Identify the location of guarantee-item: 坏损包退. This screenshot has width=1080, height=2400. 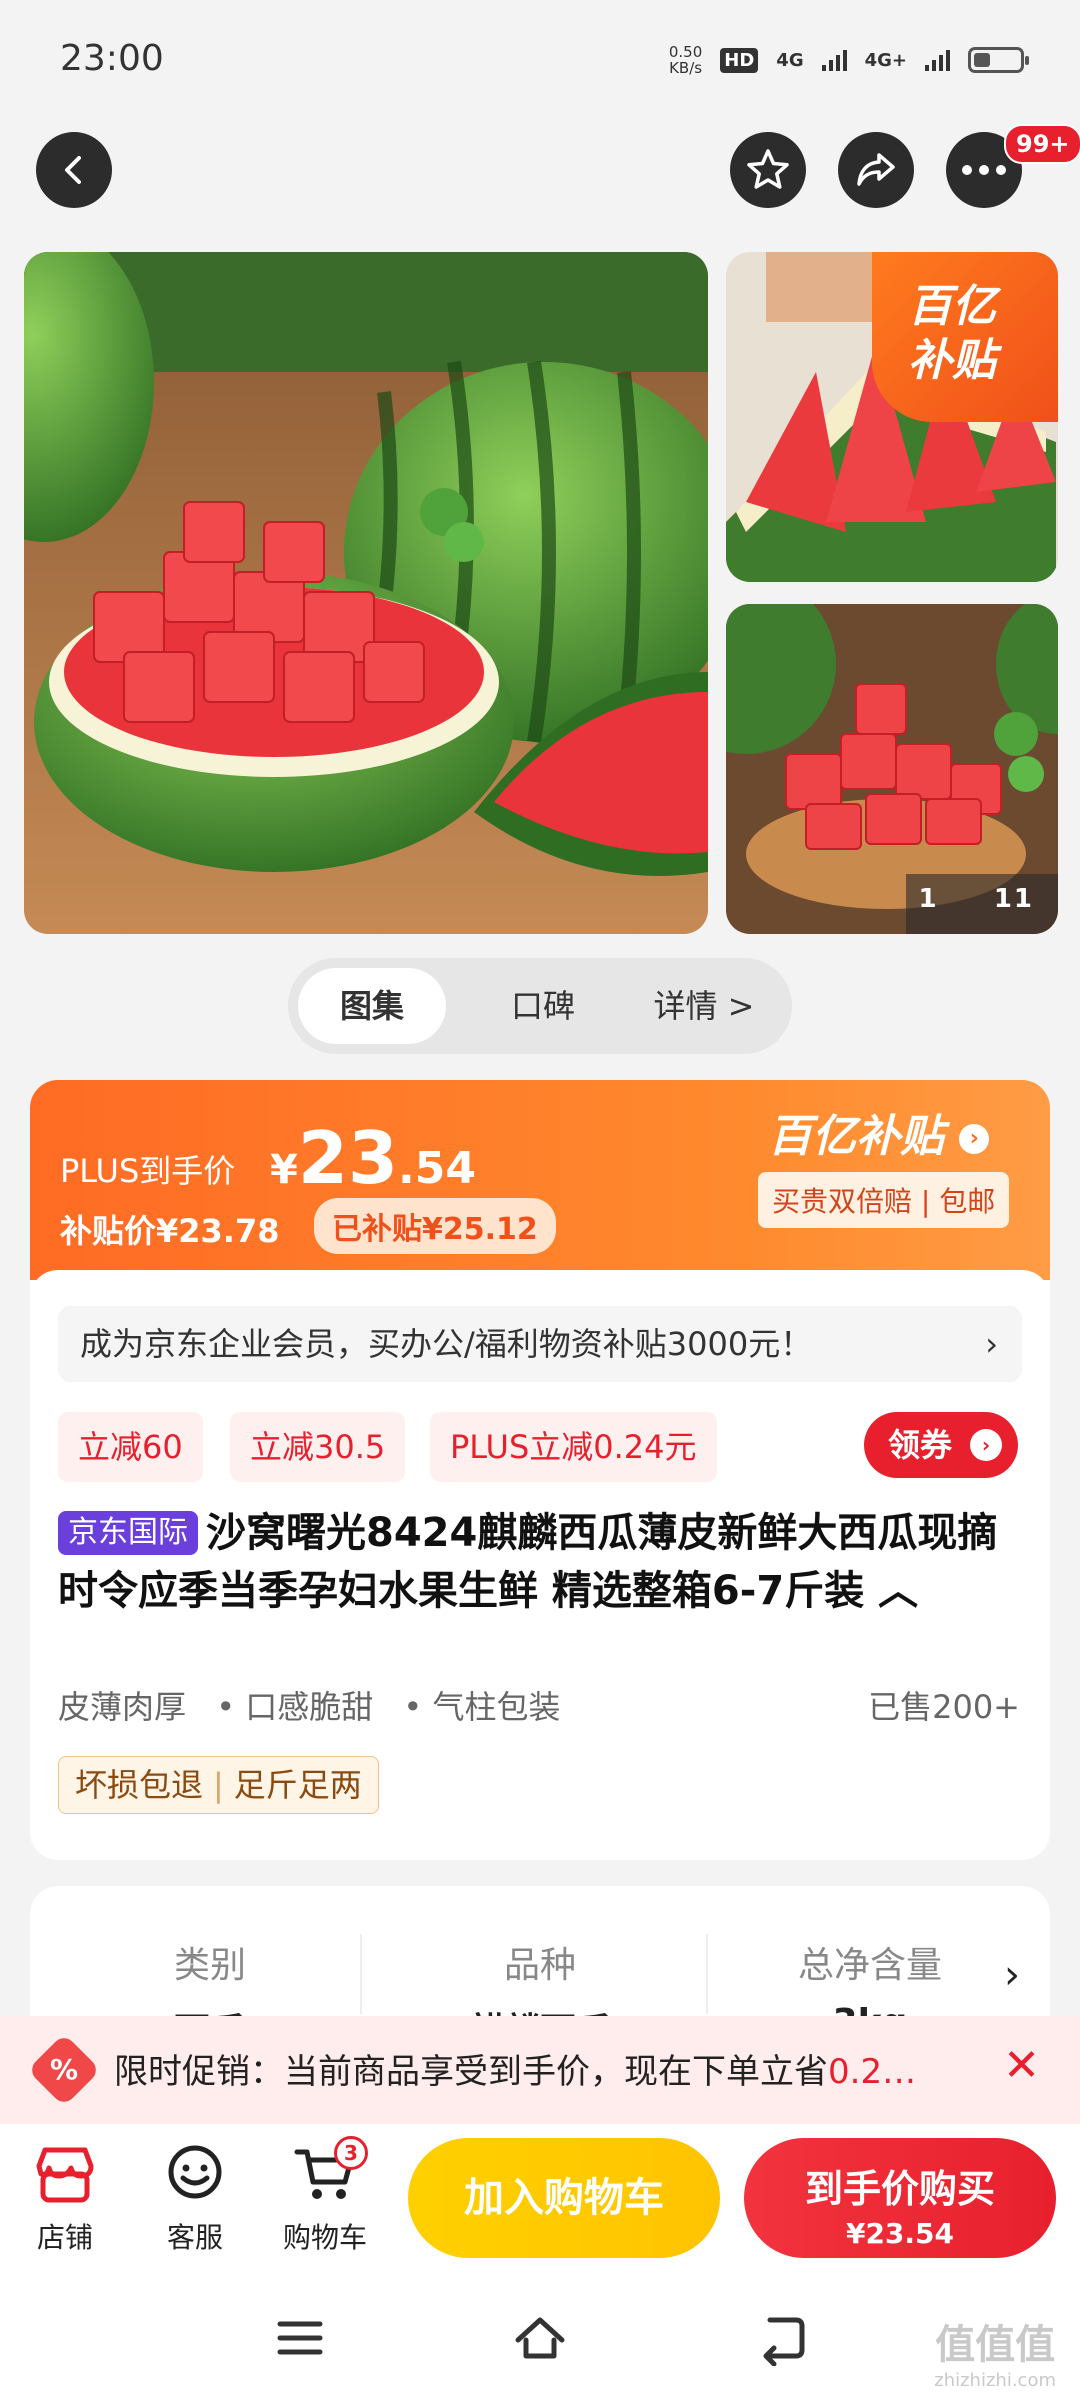
(139, 1785).